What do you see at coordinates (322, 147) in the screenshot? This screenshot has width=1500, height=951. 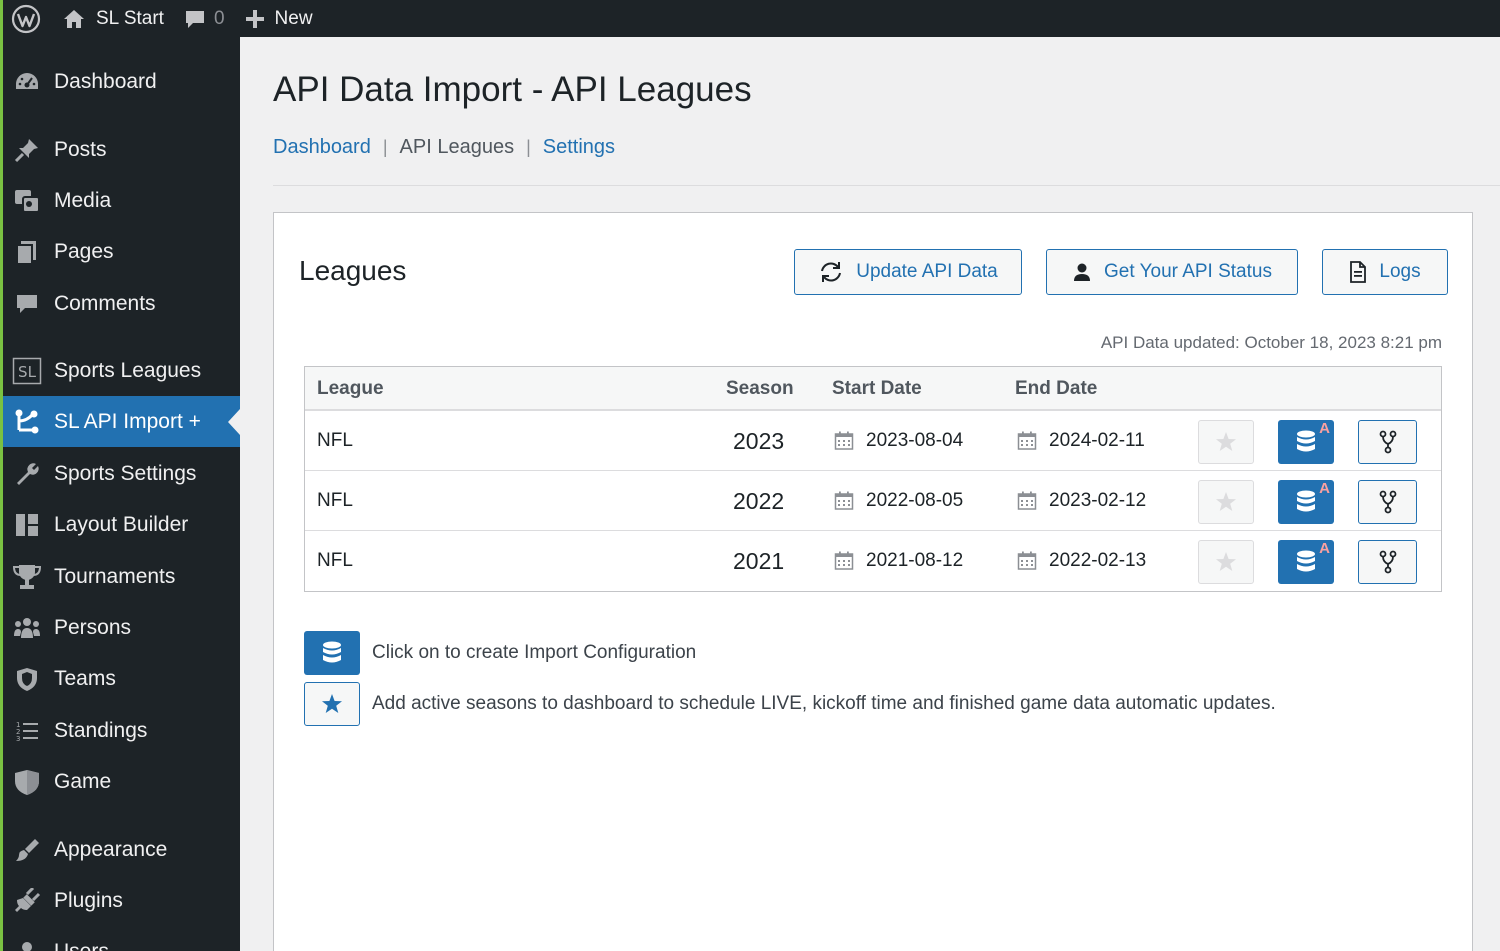 I see `subnav-dashboard-link: Dashboard` at bounding box center [322, 147].